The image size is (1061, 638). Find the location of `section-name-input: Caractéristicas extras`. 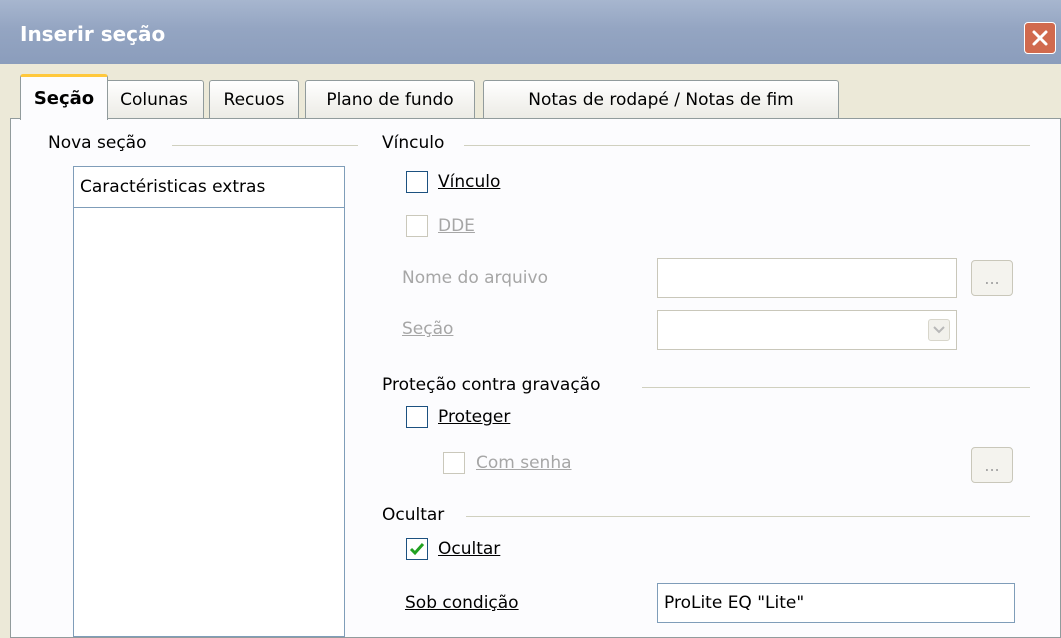

section-name-input: Caractéristicas extras is located at coordinates (209, 187).